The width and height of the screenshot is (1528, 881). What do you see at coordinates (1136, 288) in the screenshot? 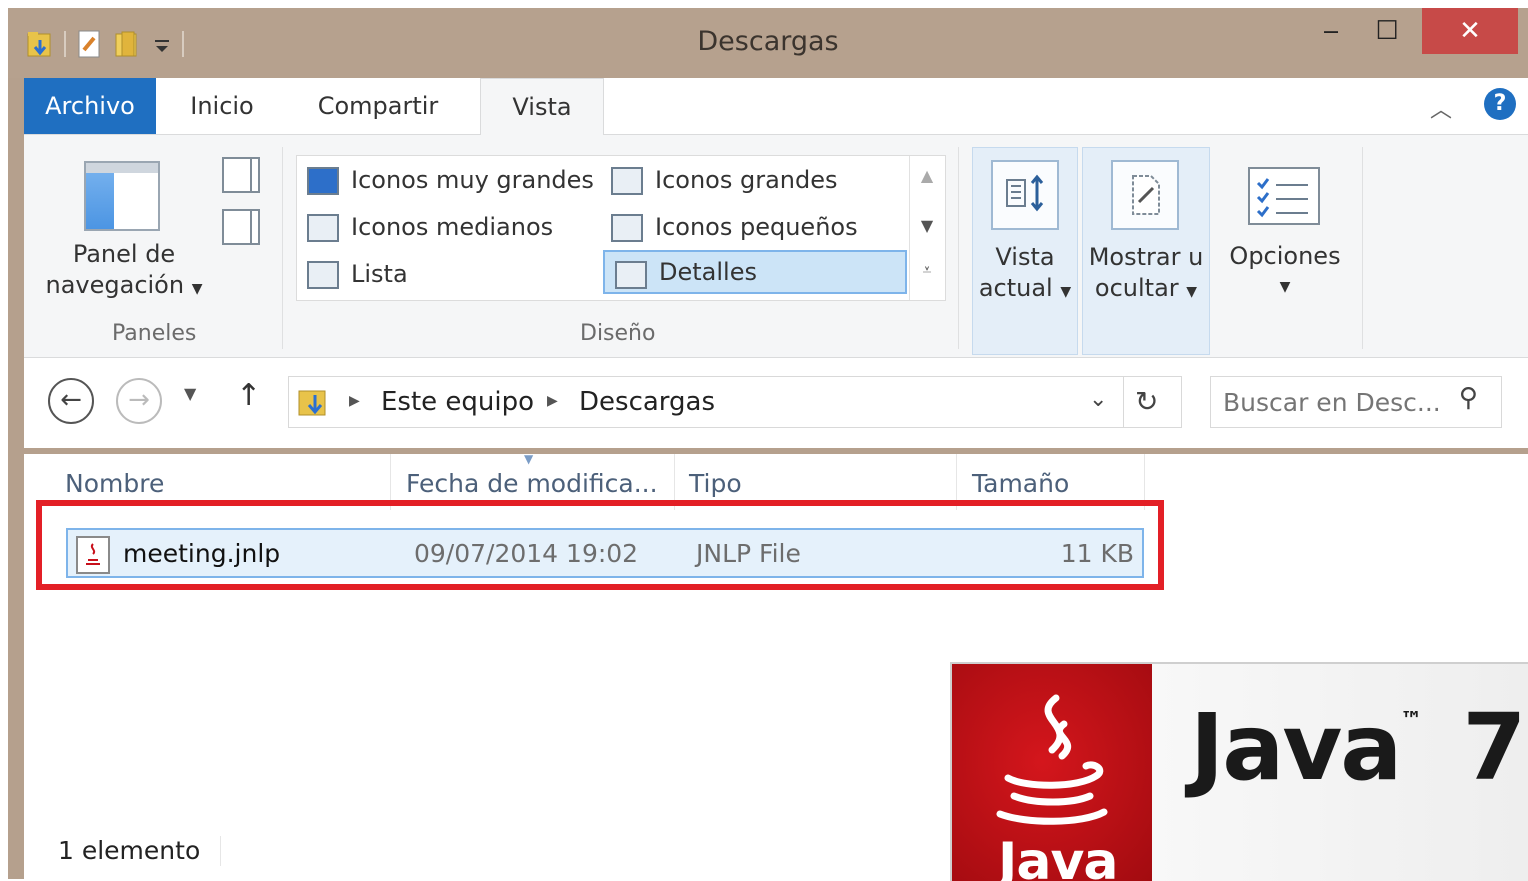
I see `show-hide-label-2: ocultar` at bounding box center [1136, 288].